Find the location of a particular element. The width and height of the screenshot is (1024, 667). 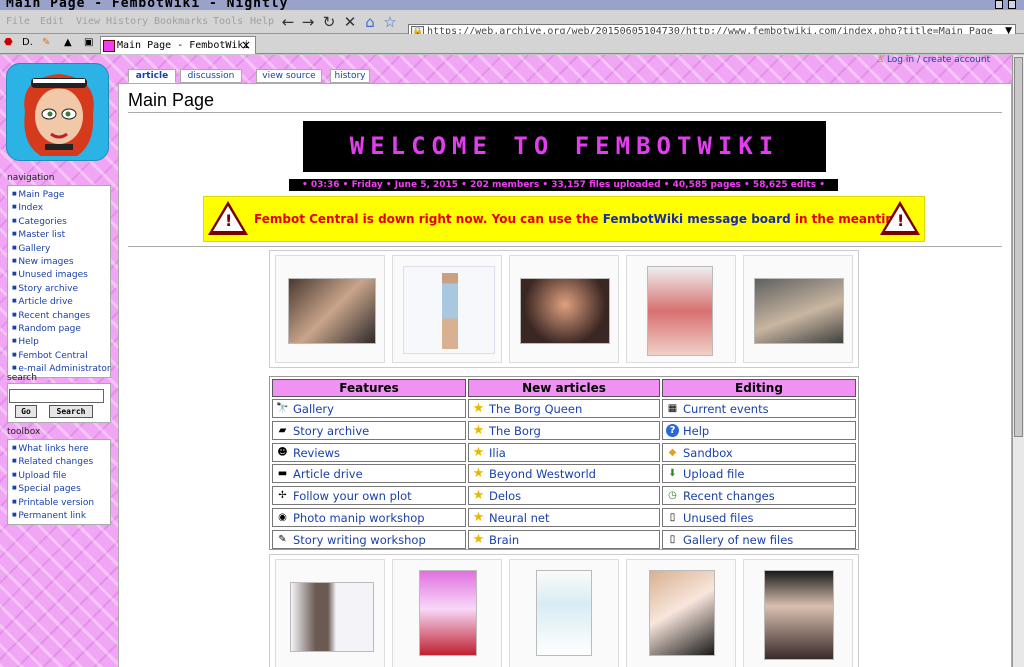

nav-gallery: Gallery is located at coordinates (61, 248).